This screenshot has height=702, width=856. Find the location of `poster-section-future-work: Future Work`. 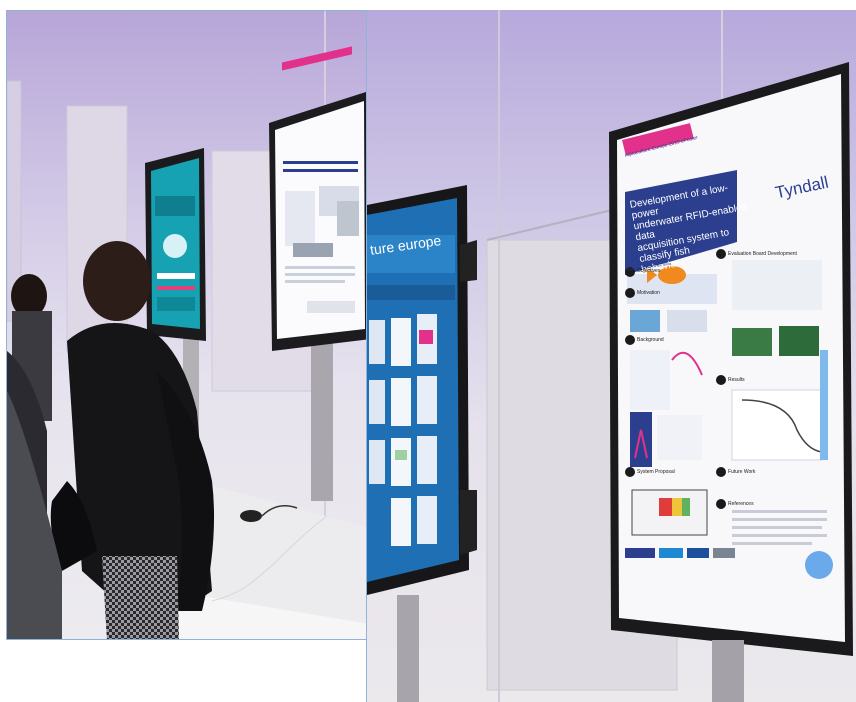

poster-section-future-work: Future Work is located at coordinates (742, 472).